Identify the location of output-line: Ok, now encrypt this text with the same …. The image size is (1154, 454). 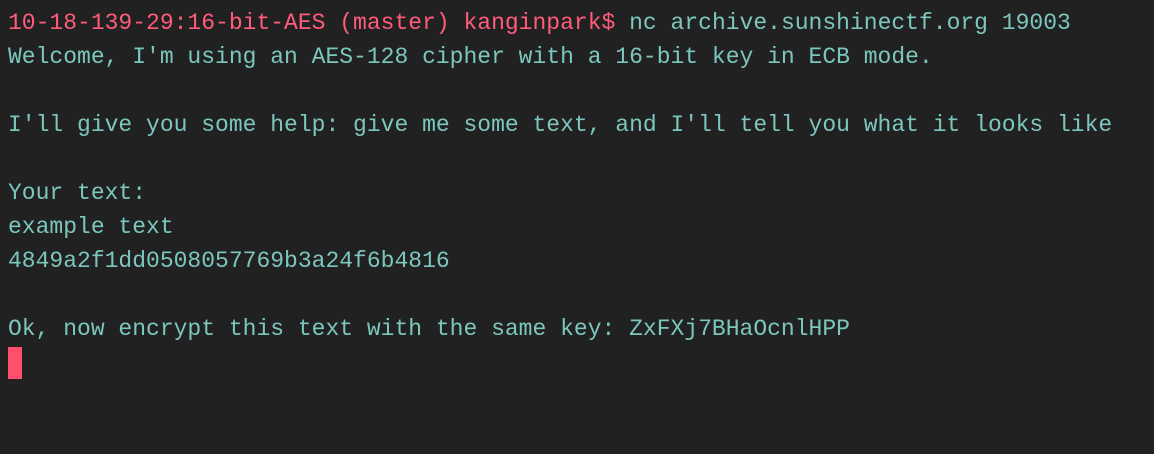
(429, 329).